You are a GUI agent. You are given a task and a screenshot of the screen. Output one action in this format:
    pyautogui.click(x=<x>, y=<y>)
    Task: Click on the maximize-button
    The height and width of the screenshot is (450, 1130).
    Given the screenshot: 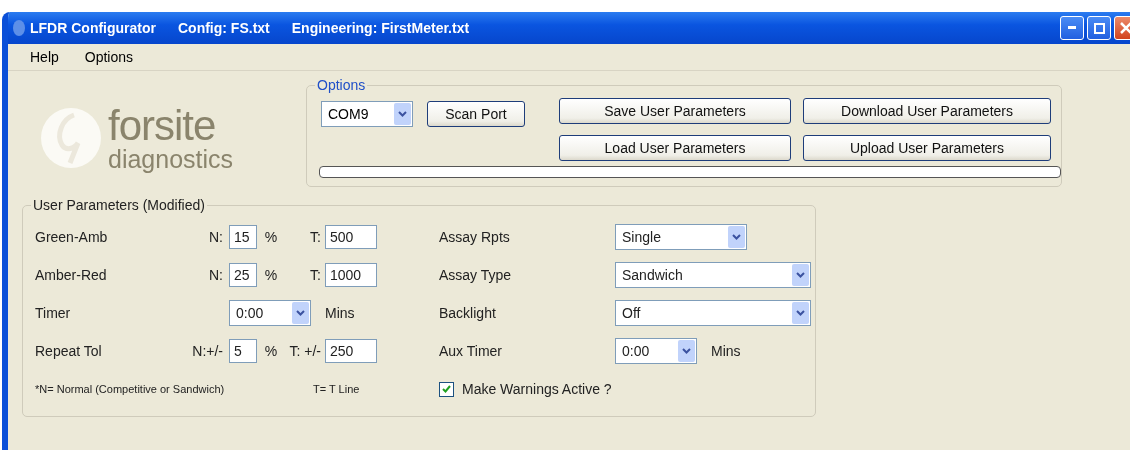 What is the action you would take?
    pyautogui.click(x=1099, y=28)
    